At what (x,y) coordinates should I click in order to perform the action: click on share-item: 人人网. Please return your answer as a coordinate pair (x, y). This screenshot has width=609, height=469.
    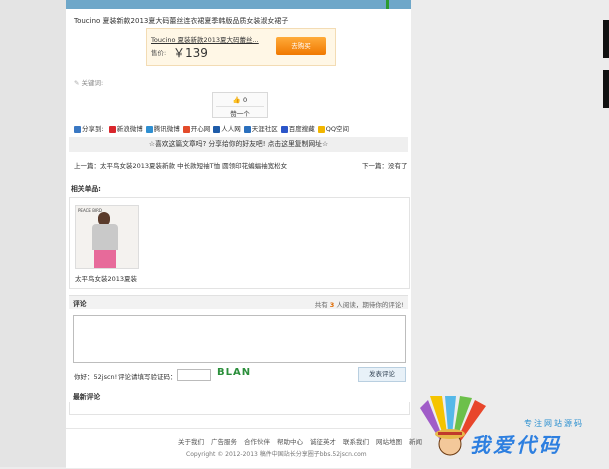
    Looking at the image, I should click on (227, 129).